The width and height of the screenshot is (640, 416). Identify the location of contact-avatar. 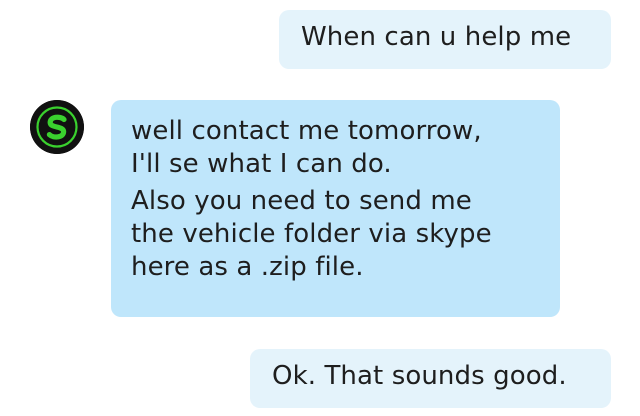
(57, 127).